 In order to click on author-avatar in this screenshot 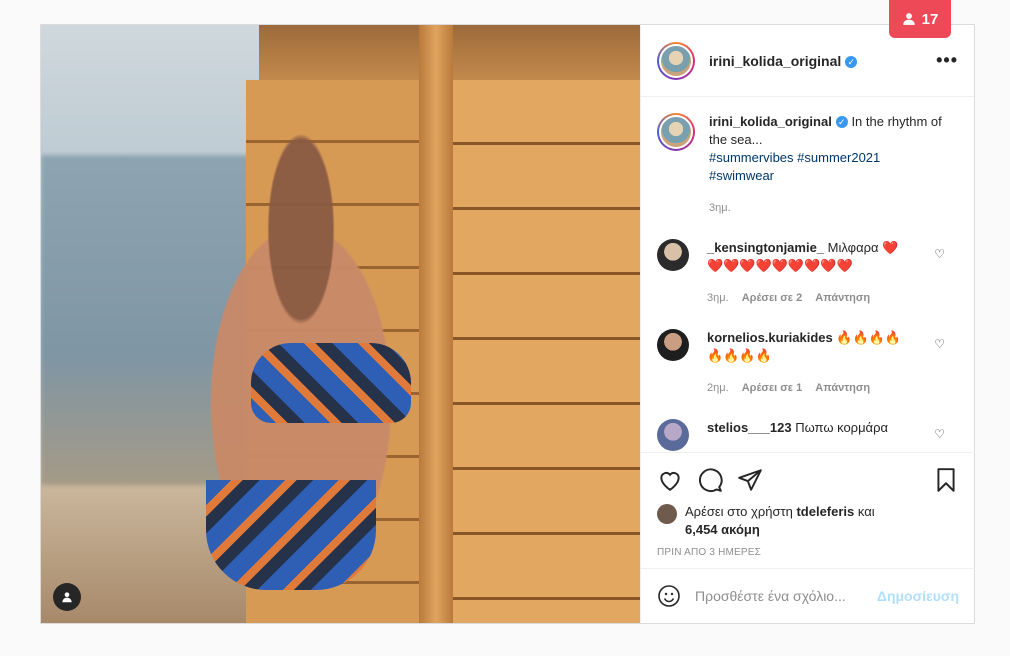, I will do `click(676, 60)`.